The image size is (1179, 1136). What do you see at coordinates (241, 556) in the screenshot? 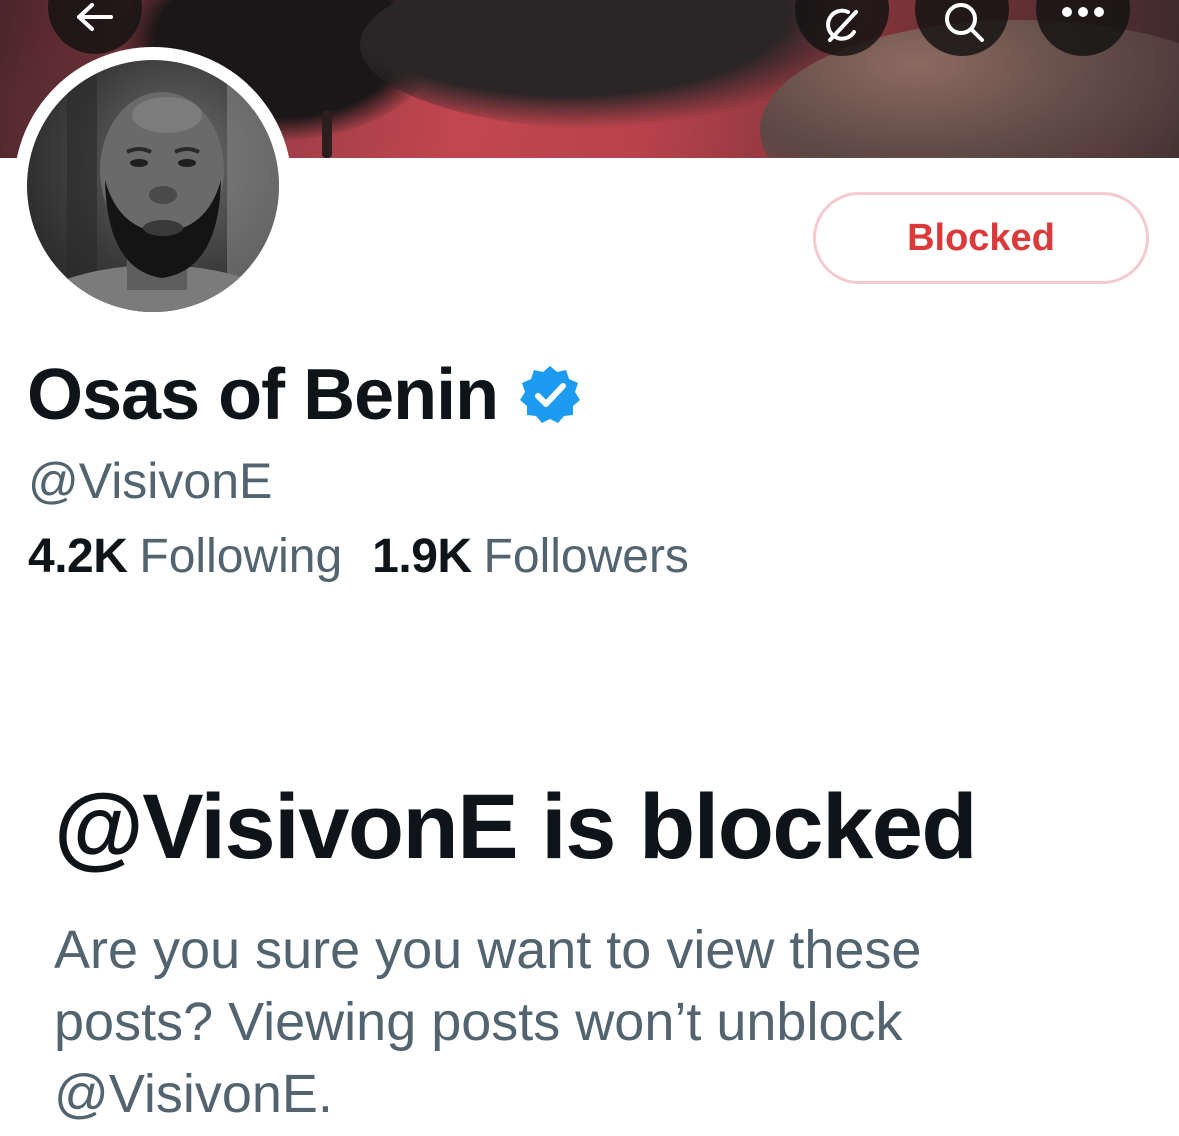
I see `following-label: Following` at bounding box center [241, 556].